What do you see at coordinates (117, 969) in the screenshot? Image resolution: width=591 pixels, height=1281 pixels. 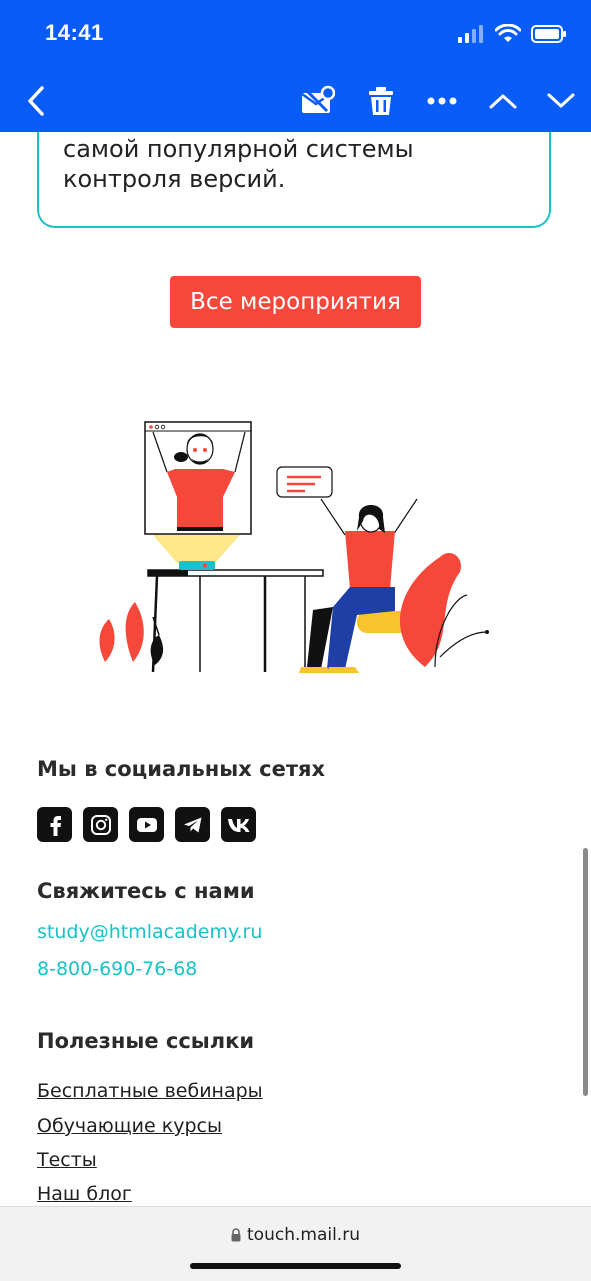 I see `contact-phone-link: 8-800-690-76-68` at bounding box center [117, 969].